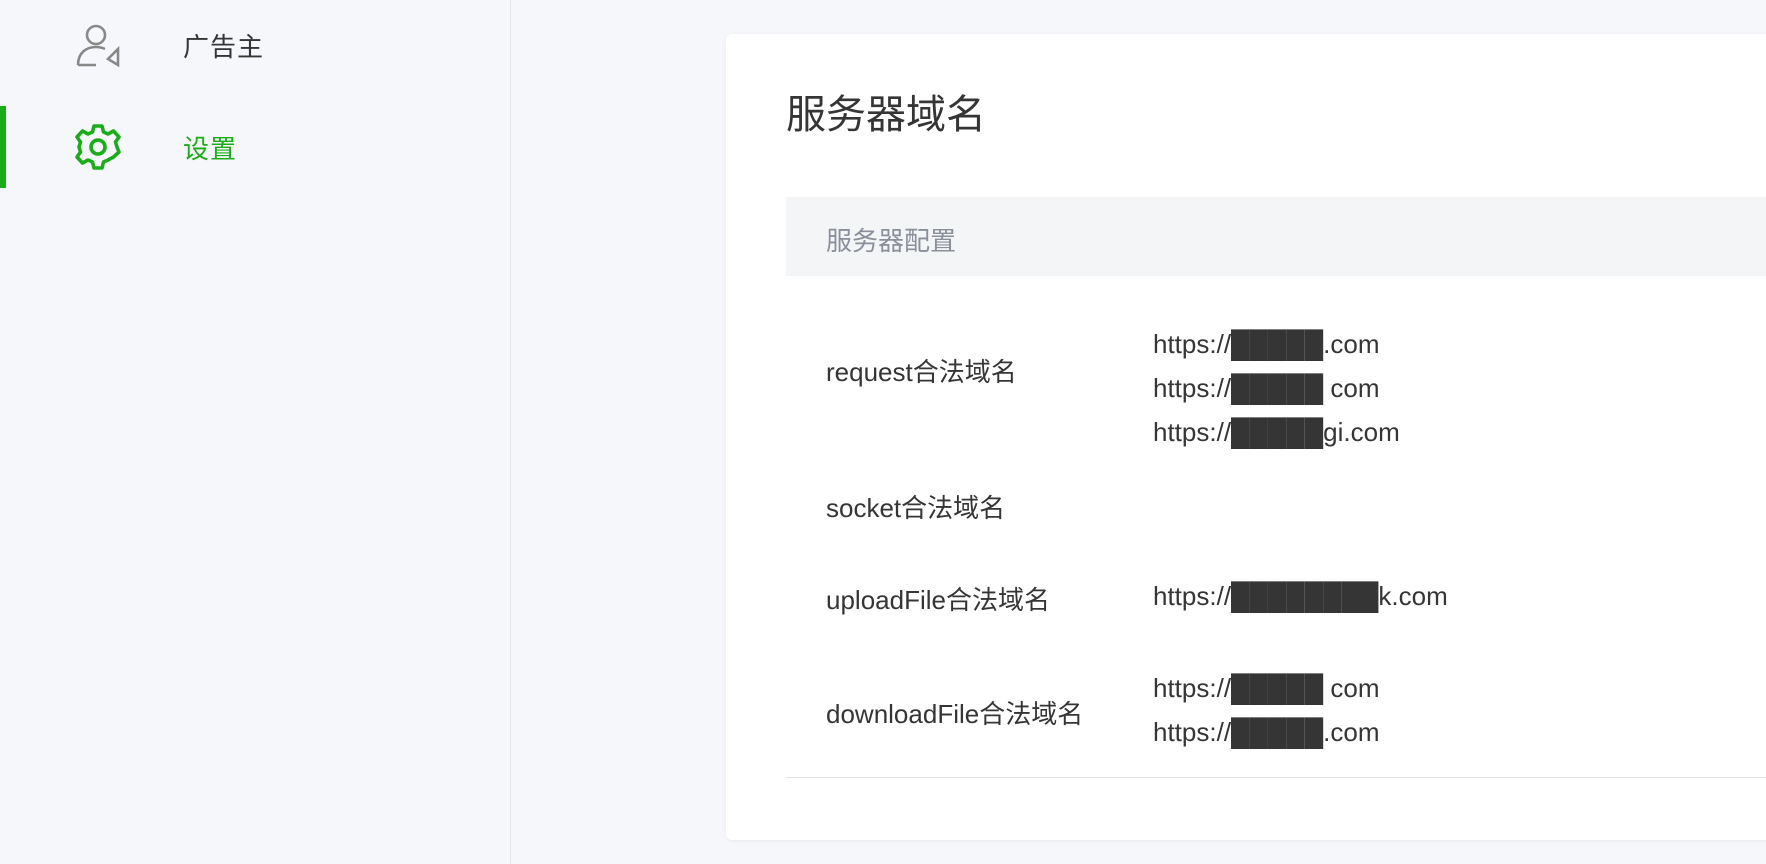 This screenshot has height=864, width=1766. Describe the element at coordinates (210, 148) in the screenshot. I see `sidebar-item-label: 设置` at that location.